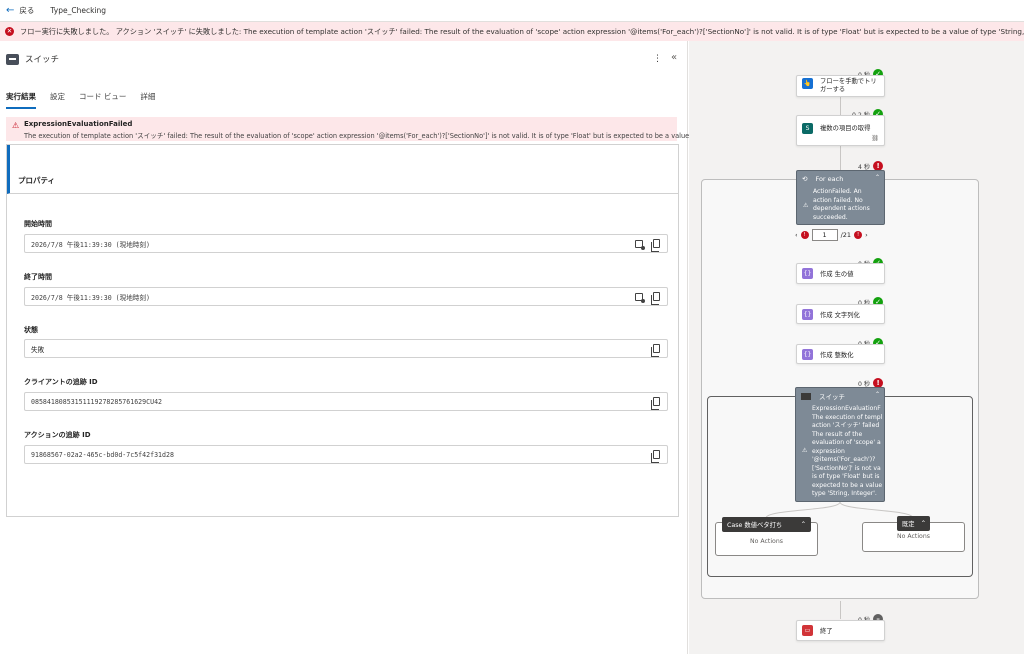 This screenshot has height=654, width=1024. I want to click on branch-connectors, so click(839, 510).